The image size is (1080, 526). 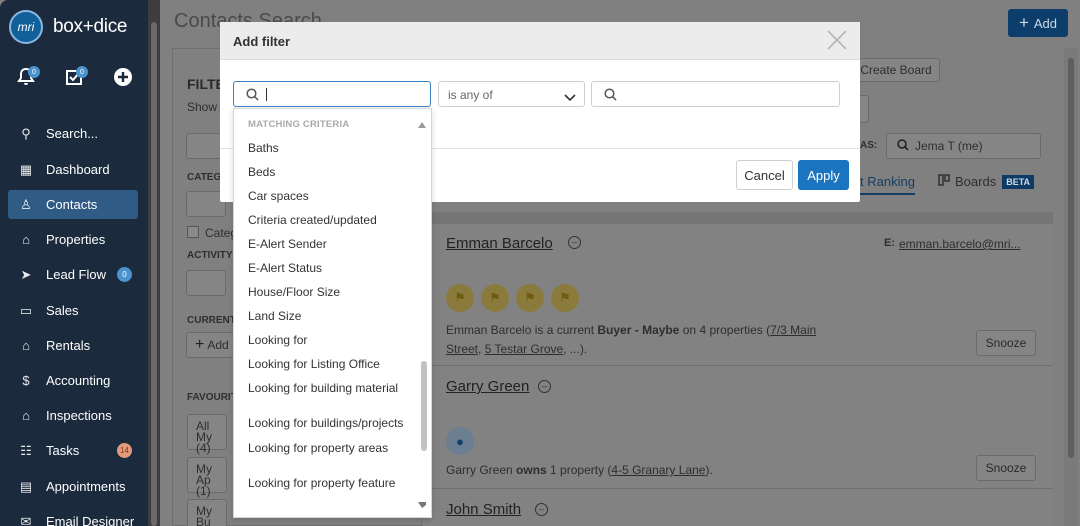 What do you see at coordinates (333, 292) in the screenshot?
I see `criteria-option: House/Floor Size` at bounding box center [333, 292].